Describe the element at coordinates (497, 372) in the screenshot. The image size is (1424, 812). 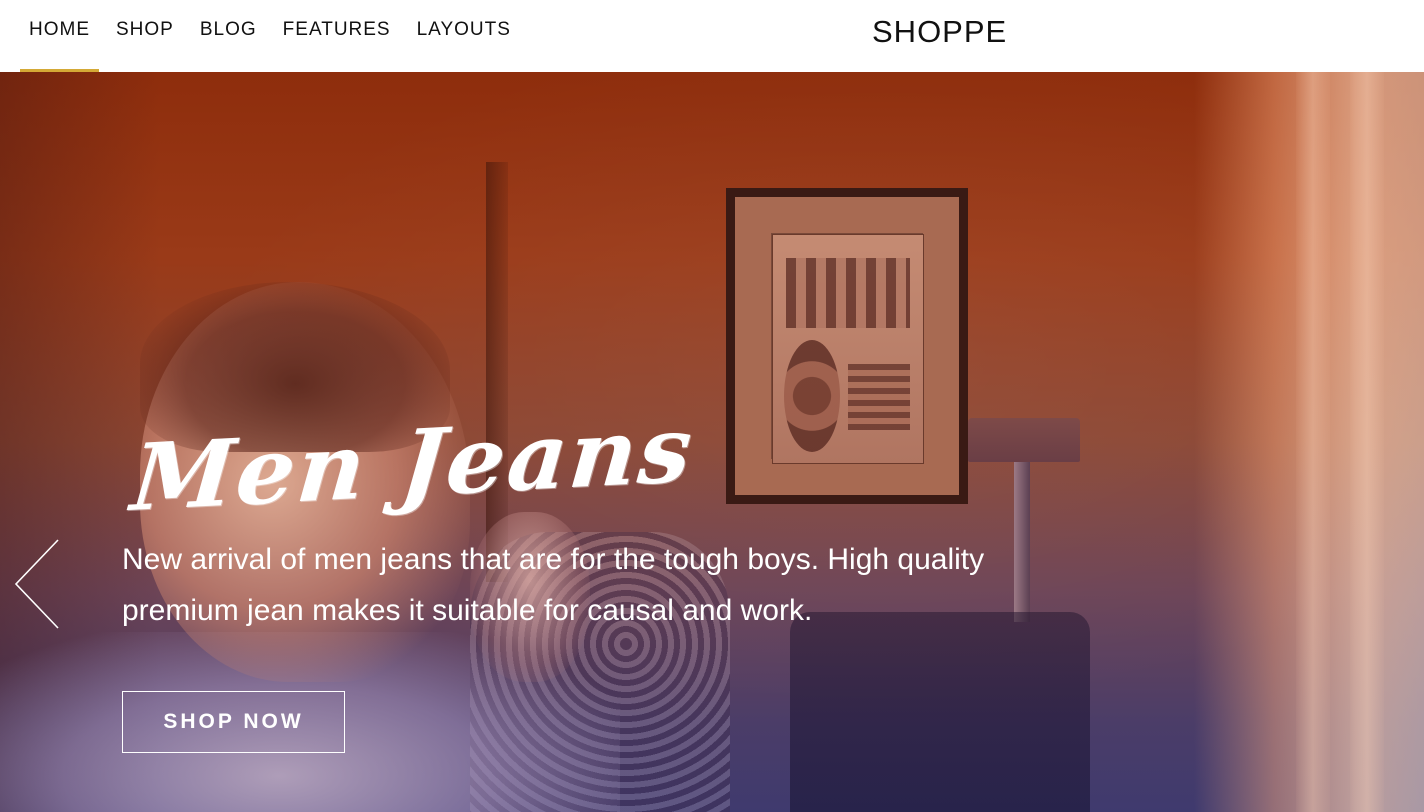
I see `door-frame-decor` at that location.